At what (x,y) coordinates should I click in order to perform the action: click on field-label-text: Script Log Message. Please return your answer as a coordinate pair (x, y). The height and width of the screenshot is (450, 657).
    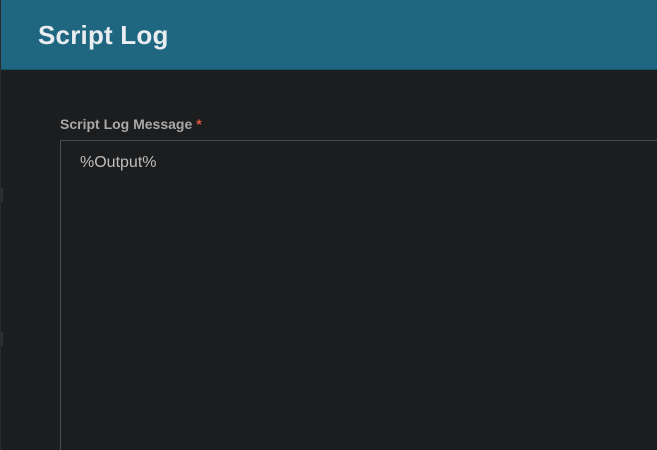
    Looking at the image, I should click on (126, 124).